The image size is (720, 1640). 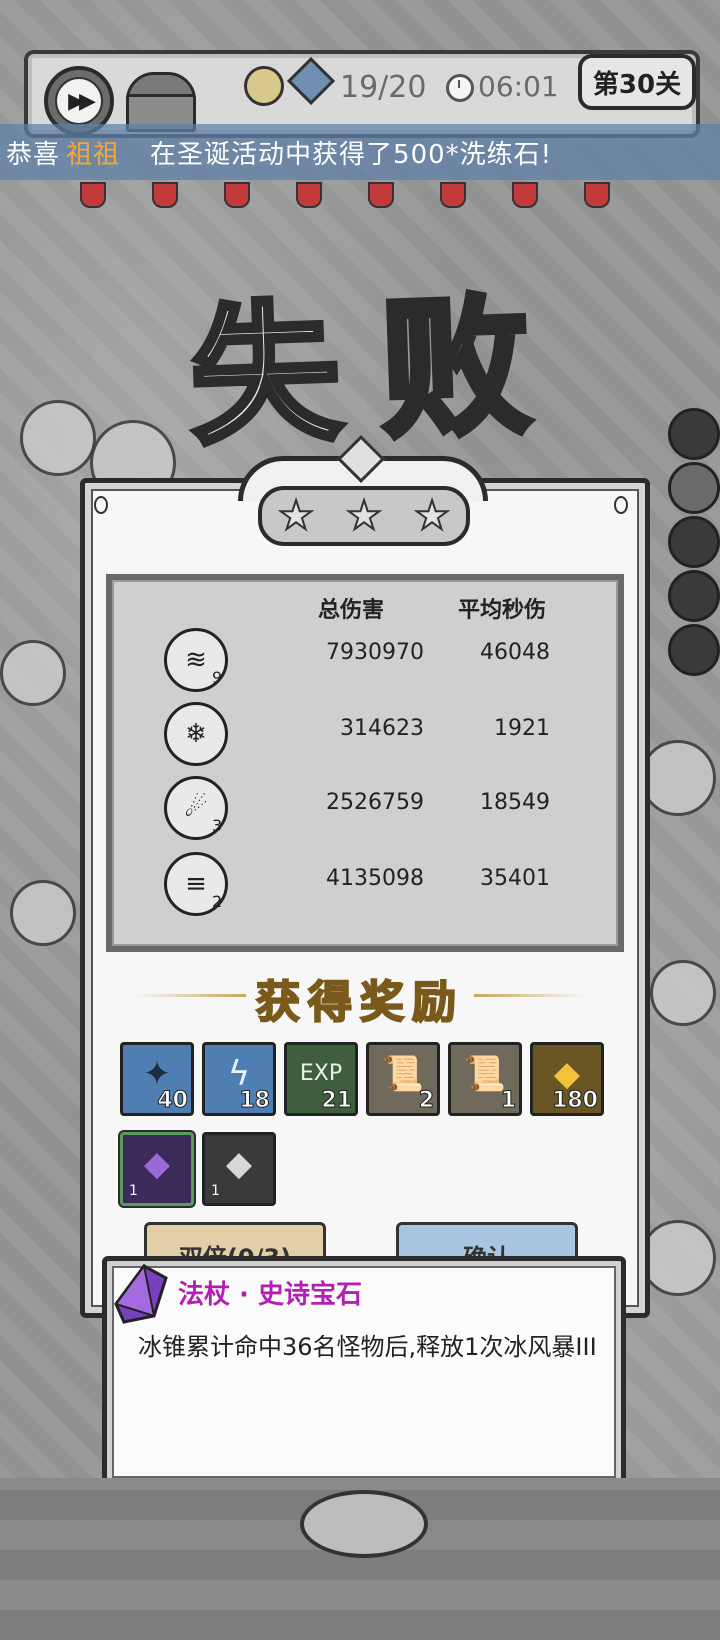 What do you see at coordinates (364, 1524) in the screenshot?
I see `fountain` at bounding box center [364, 1524].